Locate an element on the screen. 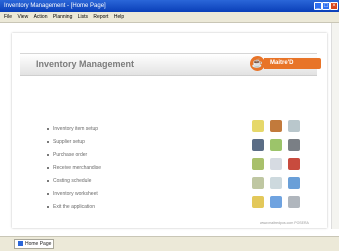 This screenshot has height=251, width=339. exit-icon is located at coordinates (294, 202).